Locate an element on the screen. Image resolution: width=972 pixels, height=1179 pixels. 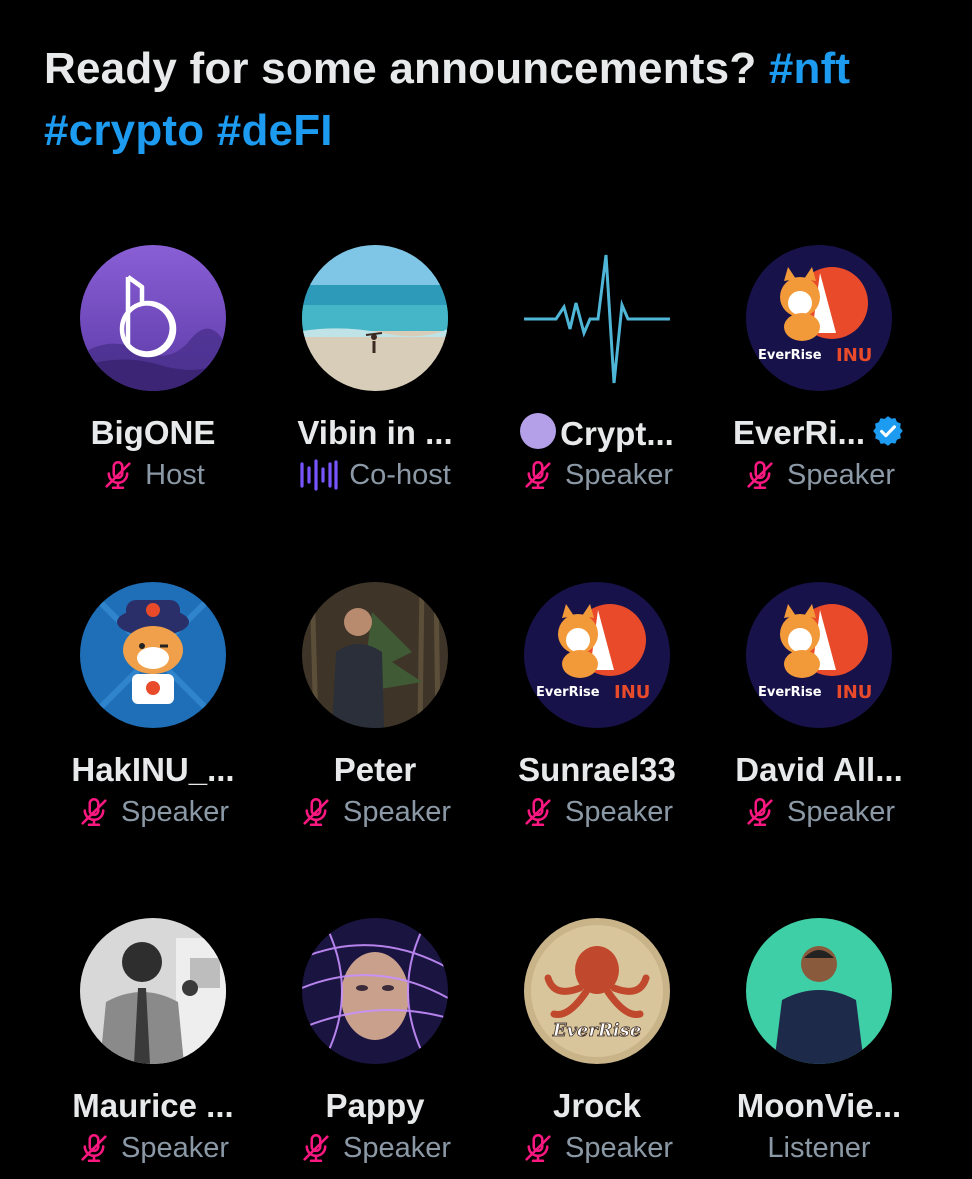
participant-role: Listener is located at coordinates (819, 1148).